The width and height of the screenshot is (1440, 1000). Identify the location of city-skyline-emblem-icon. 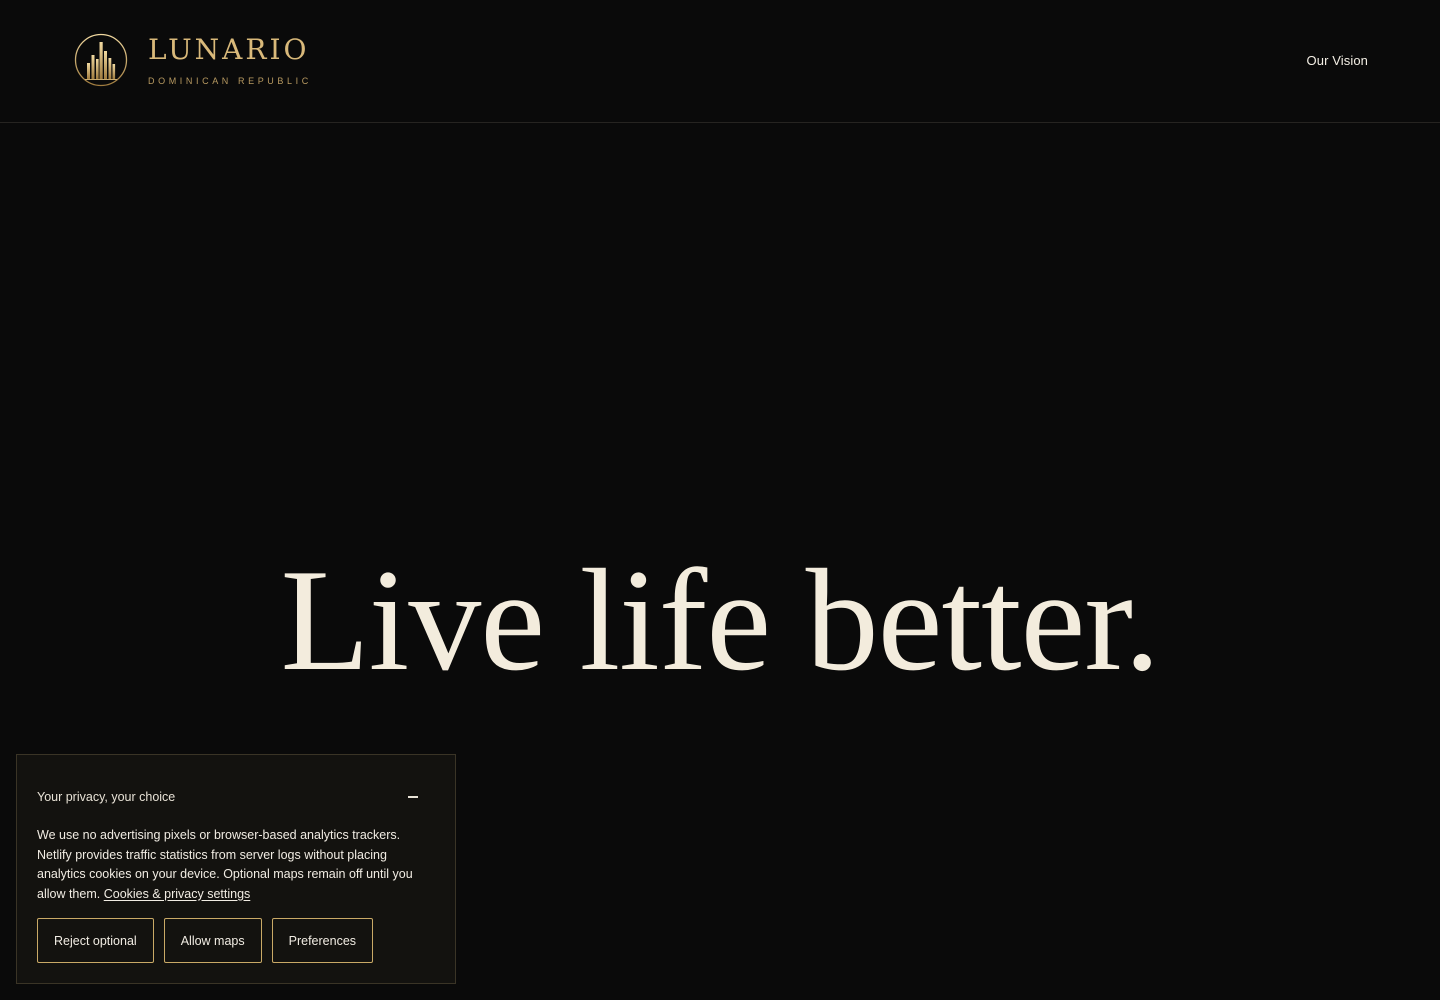
(101, 60).